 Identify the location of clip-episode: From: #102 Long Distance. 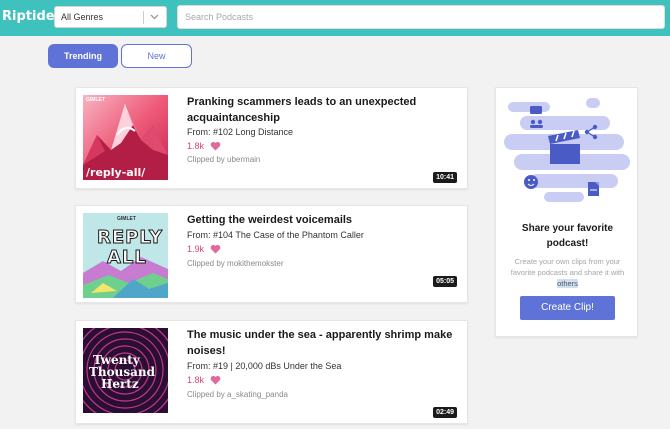
(240, 132).